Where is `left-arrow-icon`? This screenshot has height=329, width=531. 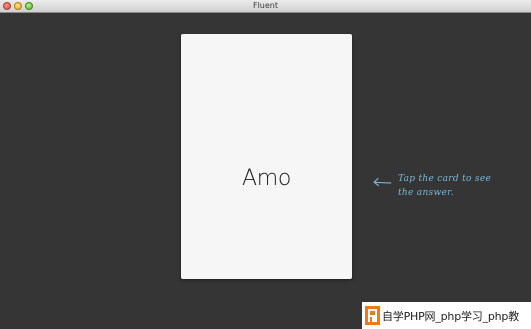 left-arrow-icon is located at coordinates (382, 182).